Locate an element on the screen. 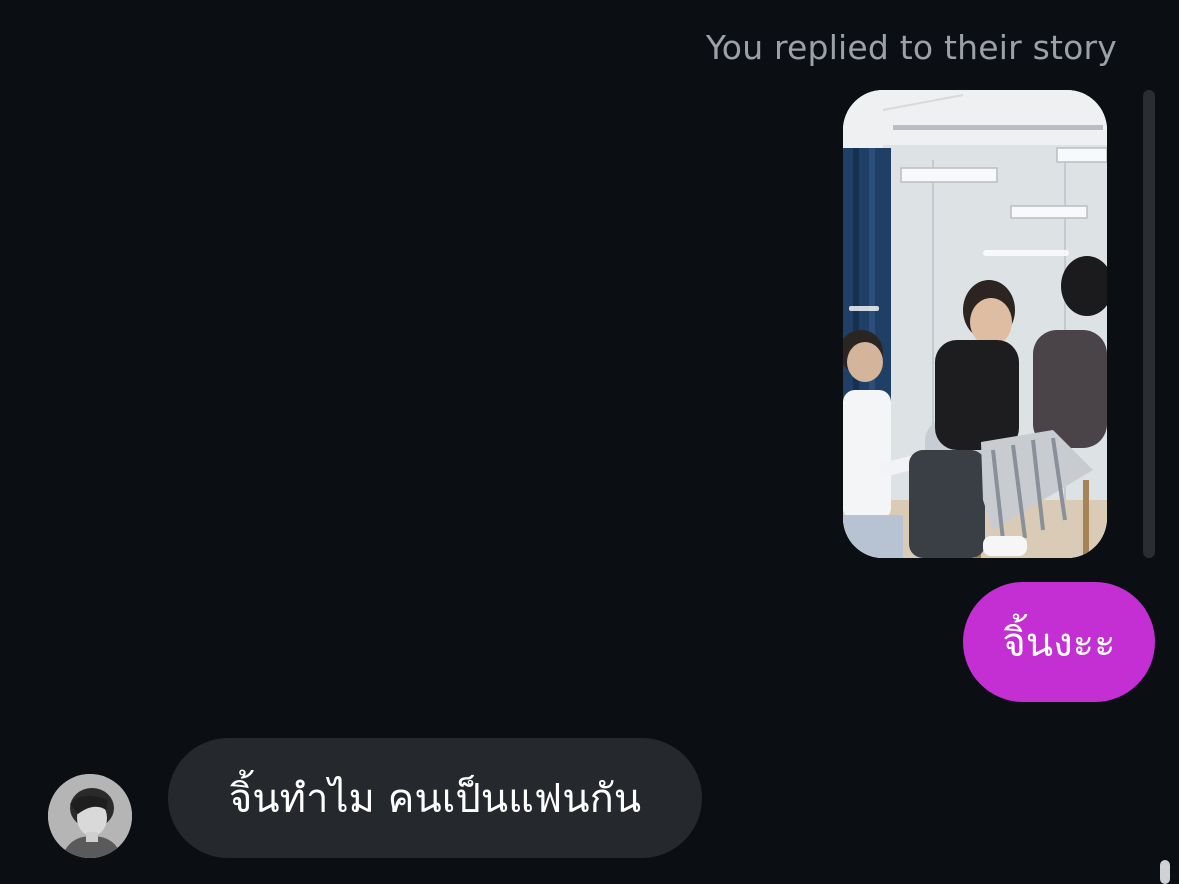 This screenshot has height=884, width=1179. sent-message-text: จิ้นงะะ is located at coordinates (1059, 643).